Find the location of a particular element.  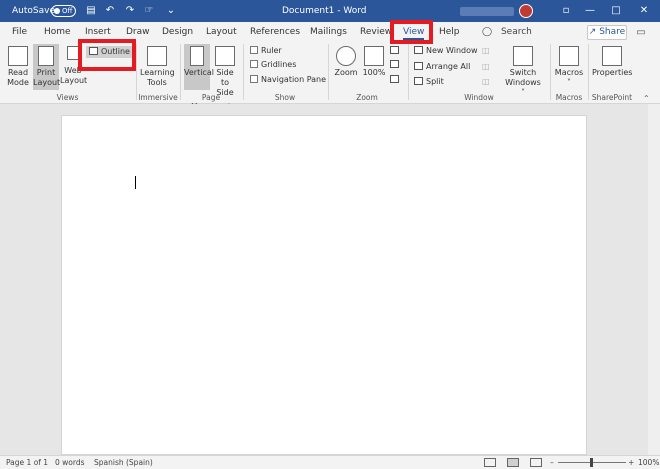

view-side-by-side-button: ◫ is located at coordinates (486, 51).